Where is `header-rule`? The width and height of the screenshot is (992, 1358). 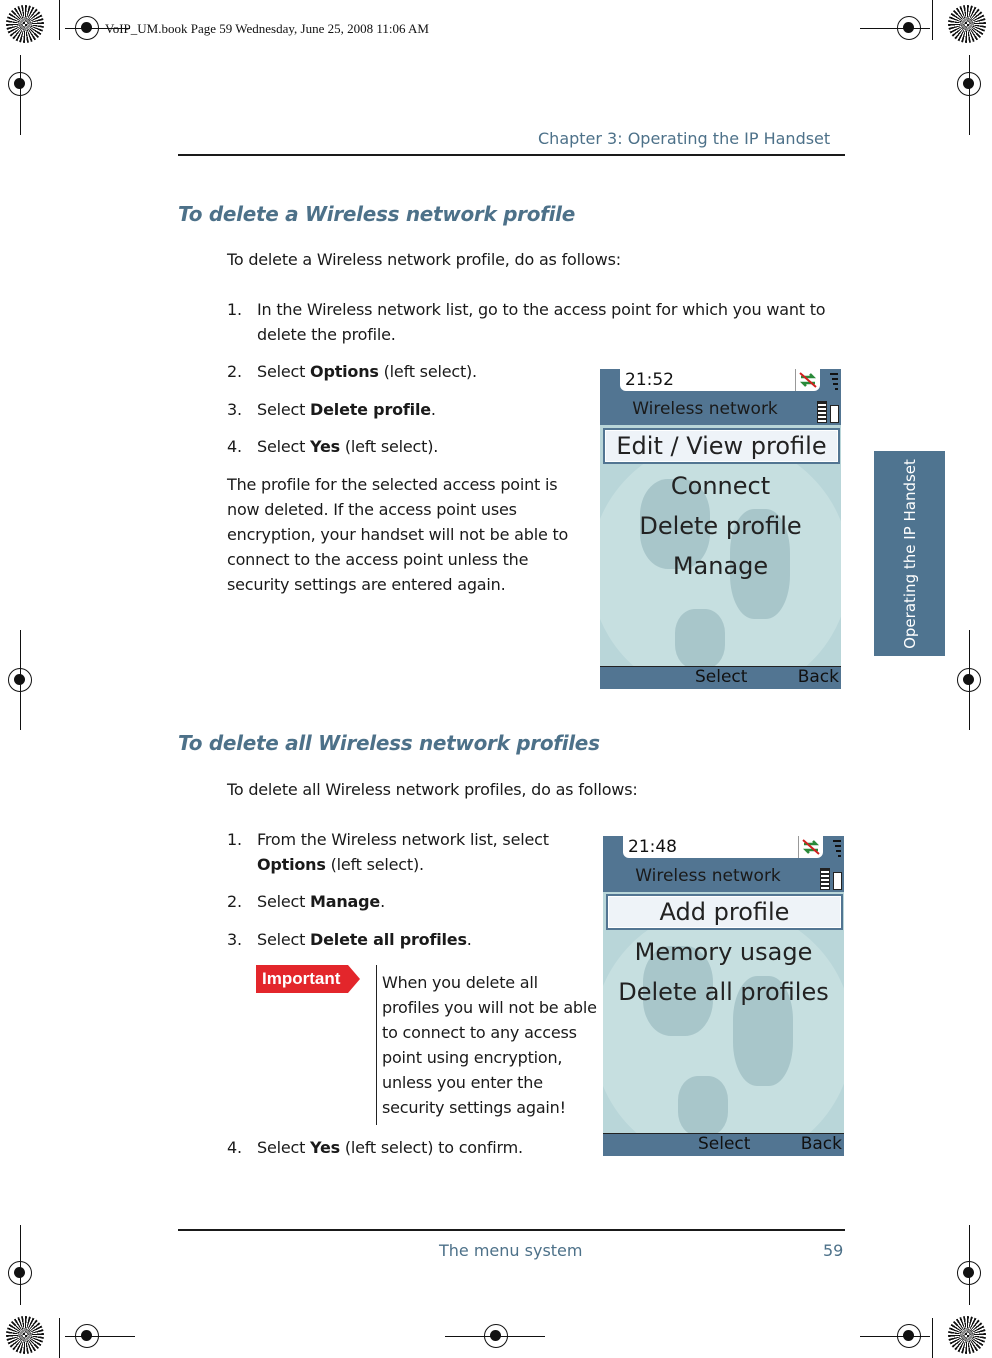
header-rule is located at coordinates (511, 155).